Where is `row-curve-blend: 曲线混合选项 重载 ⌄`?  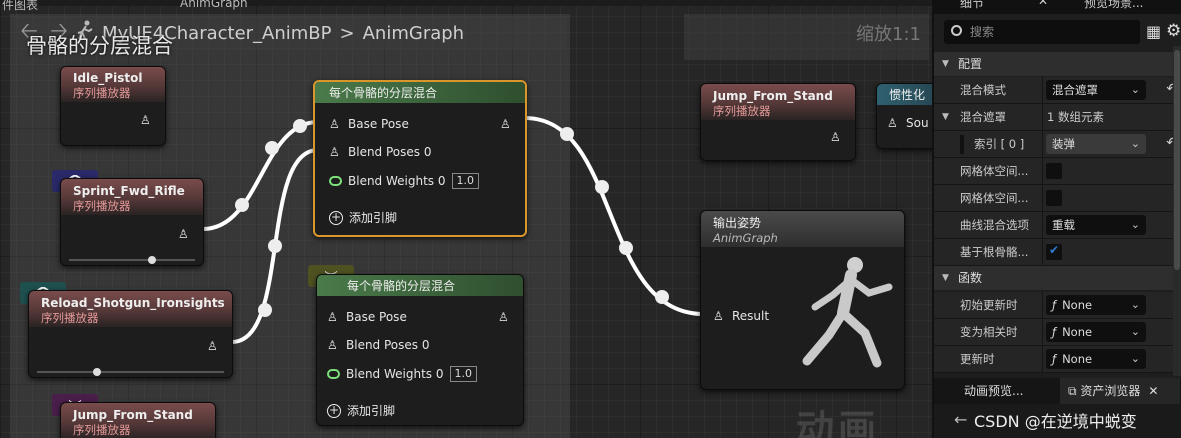
row-curve-blend: 曲线混合选项 重载 ⌄ is located at coordinates (1054, 225).